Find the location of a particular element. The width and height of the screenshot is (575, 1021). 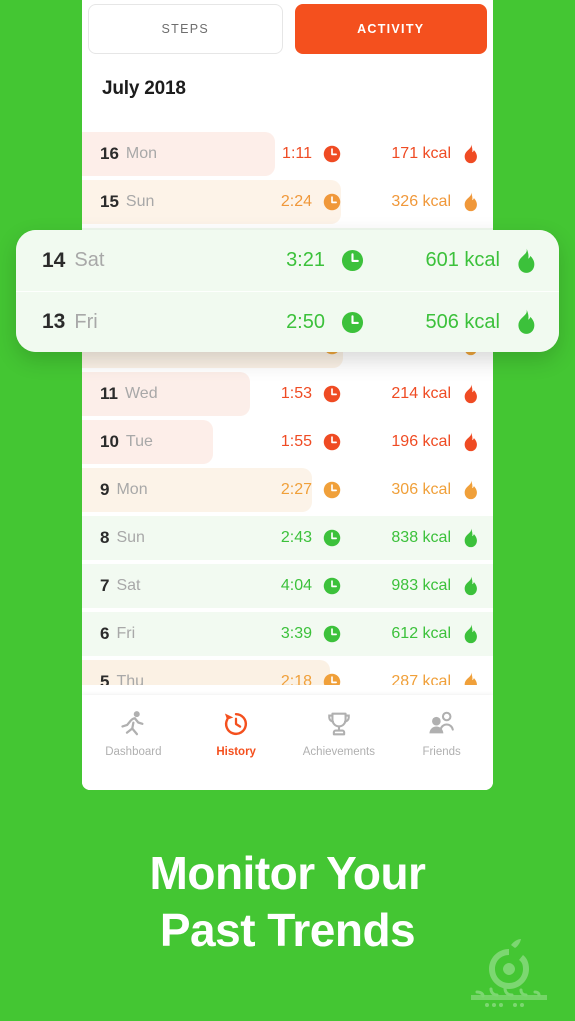

tab-activity-label: ACTIVITY is located at coordinates (391, 29).